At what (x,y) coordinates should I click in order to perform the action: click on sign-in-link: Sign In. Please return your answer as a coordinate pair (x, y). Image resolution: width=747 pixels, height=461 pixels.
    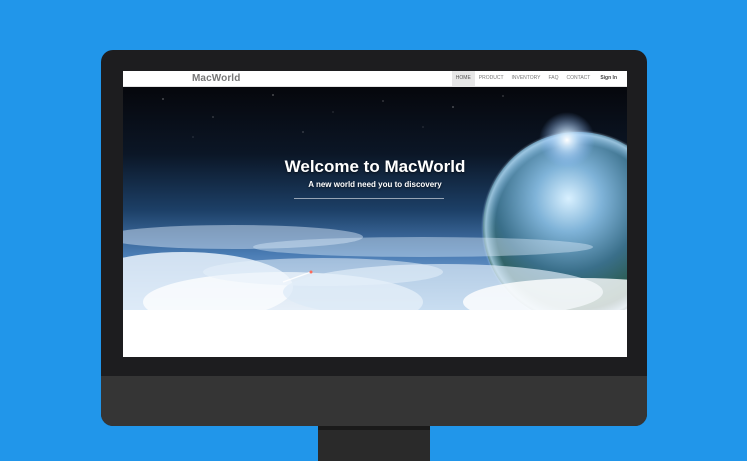
    Looking at the image, I should click on (608, 78).